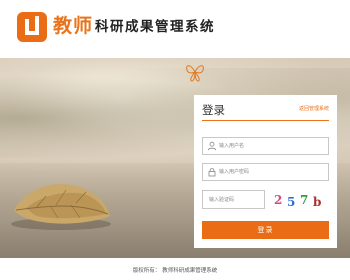  What do you see at coordinates (273, 146) in the screenshot?
I see `username-input` at bounding box center [273, 146].